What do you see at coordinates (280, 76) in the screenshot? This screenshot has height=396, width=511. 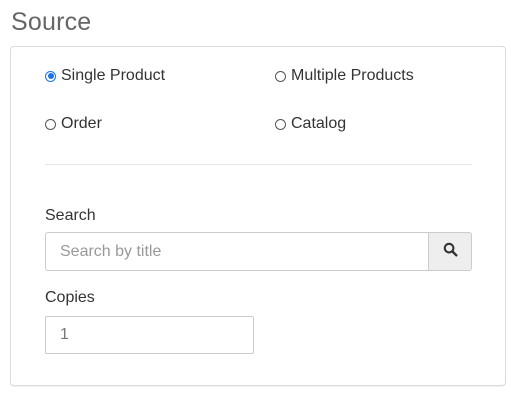 I see `radio-multiple-products-indicator` at bounding box center [280, 76].